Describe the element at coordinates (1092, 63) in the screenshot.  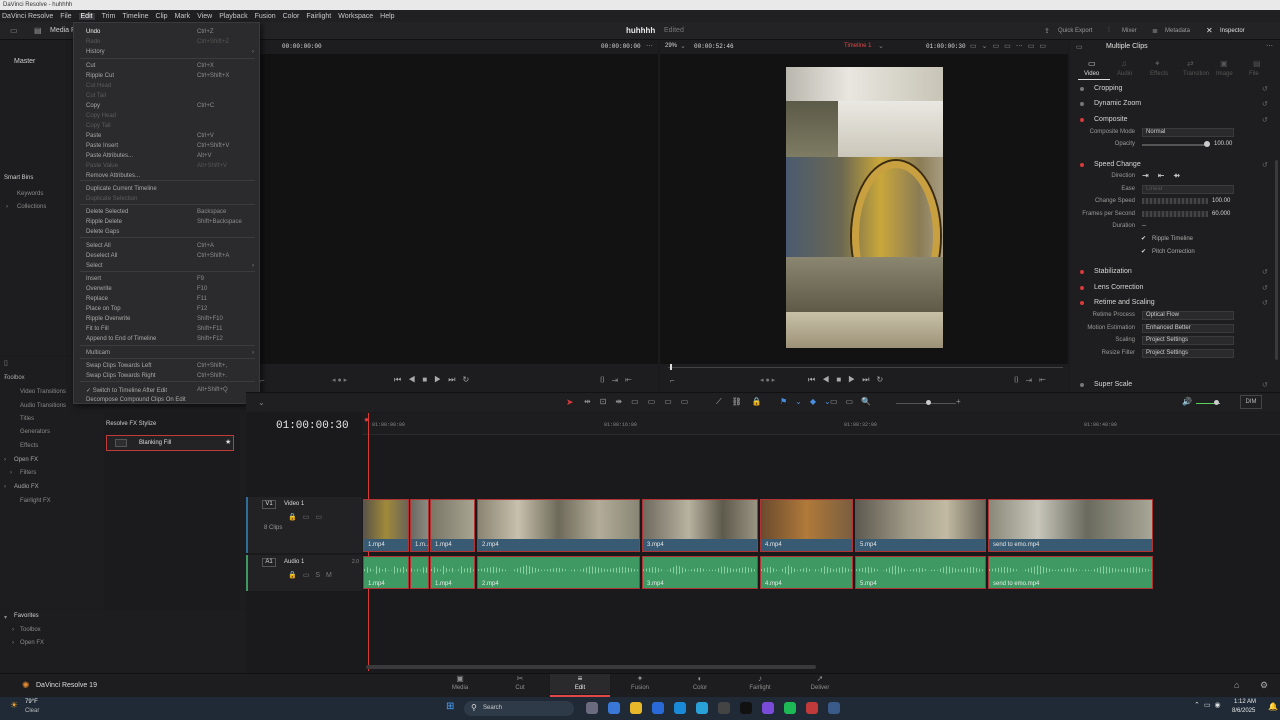
I see `video-tab-icon: ▭` at that location.